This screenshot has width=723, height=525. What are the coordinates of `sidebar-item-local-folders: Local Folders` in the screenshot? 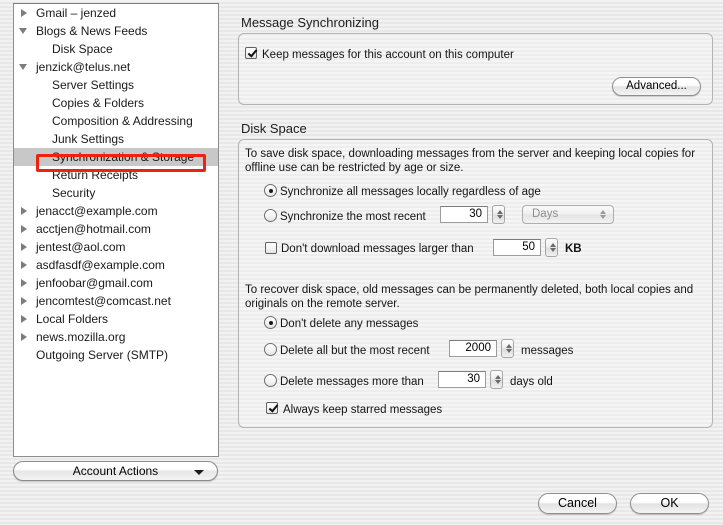 It's located at (116, 319).